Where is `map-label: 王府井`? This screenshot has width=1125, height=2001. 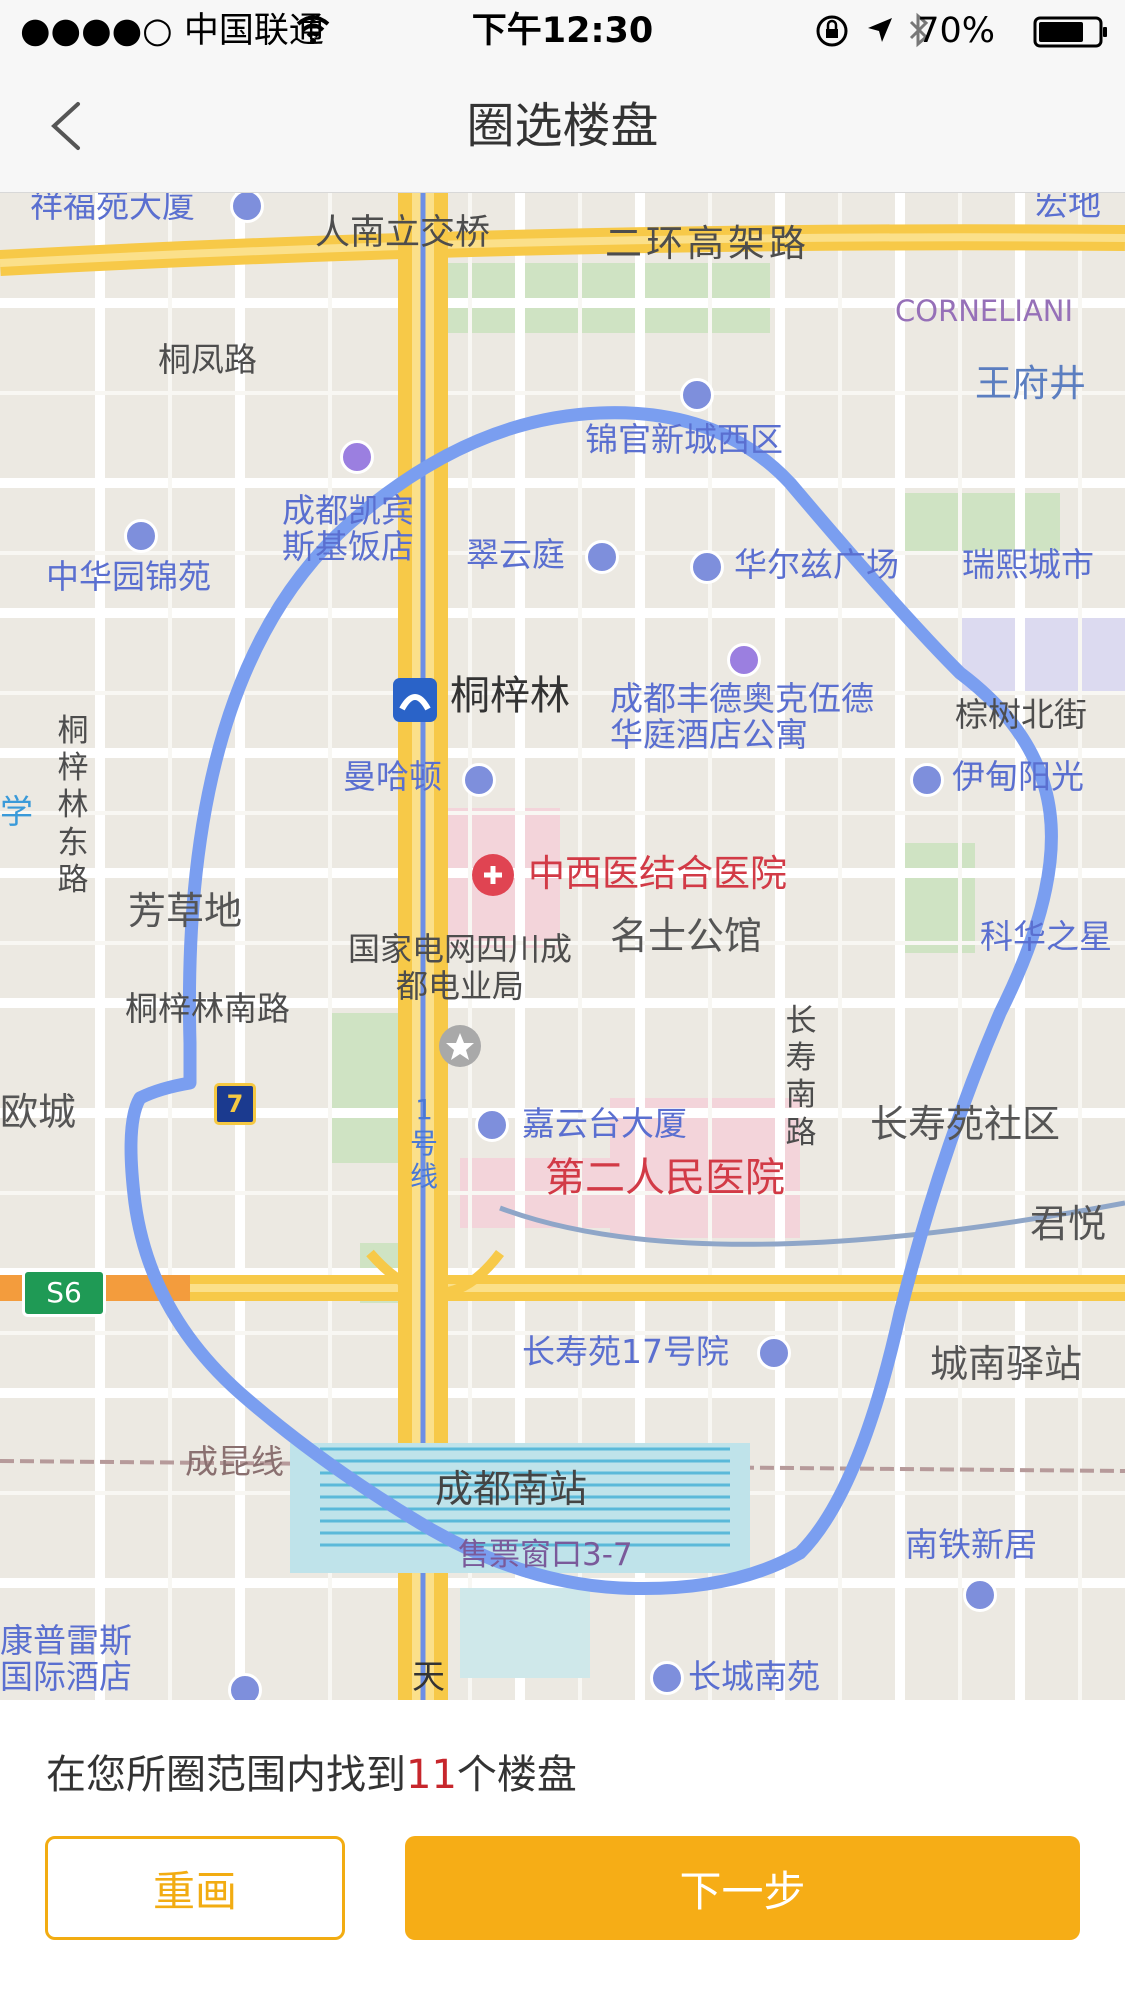 map-label: 王府井 is located at coordinates (1030, 384).